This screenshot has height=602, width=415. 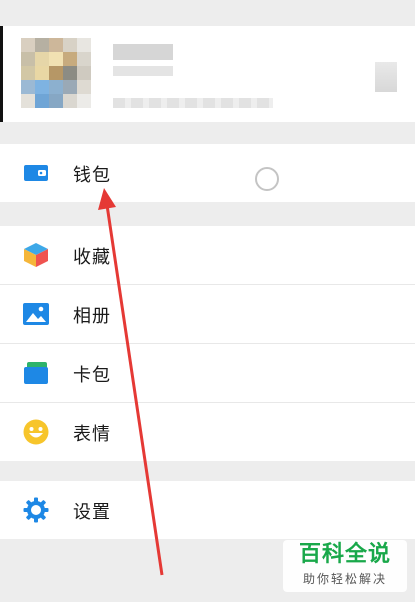 What do you see at coordinates (207, 373) in the screenshot?
I see `menu-item-cards: 卡包` at bounding box center [207, 373].